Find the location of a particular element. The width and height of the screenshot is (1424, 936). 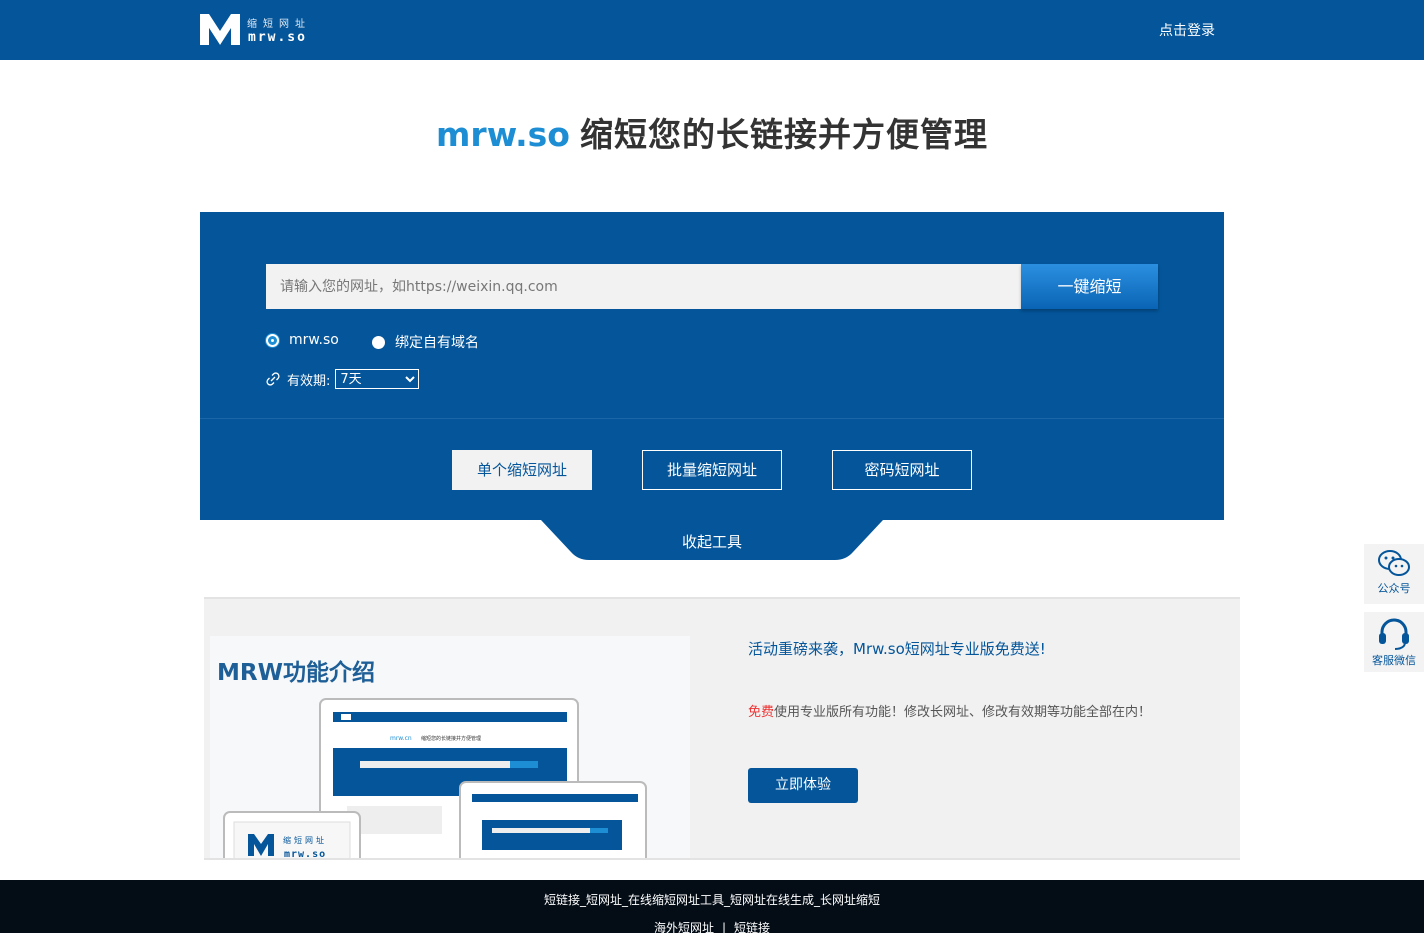

try-now-button: 立即体验 is located at coordinates (803, 785).